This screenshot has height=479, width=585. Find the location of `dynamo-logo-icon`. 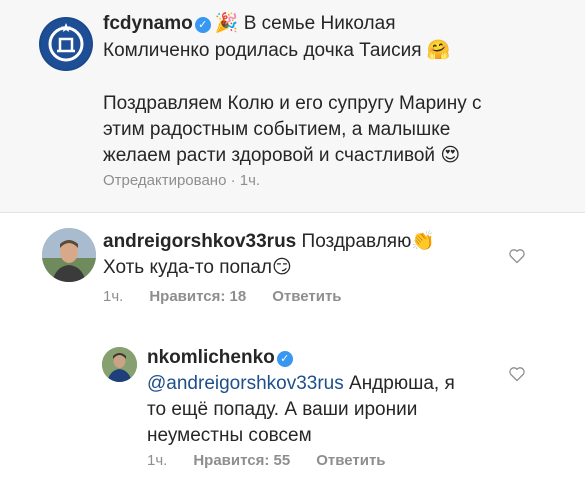

dynamo-logo-icon is located at coordinates (66, 44).